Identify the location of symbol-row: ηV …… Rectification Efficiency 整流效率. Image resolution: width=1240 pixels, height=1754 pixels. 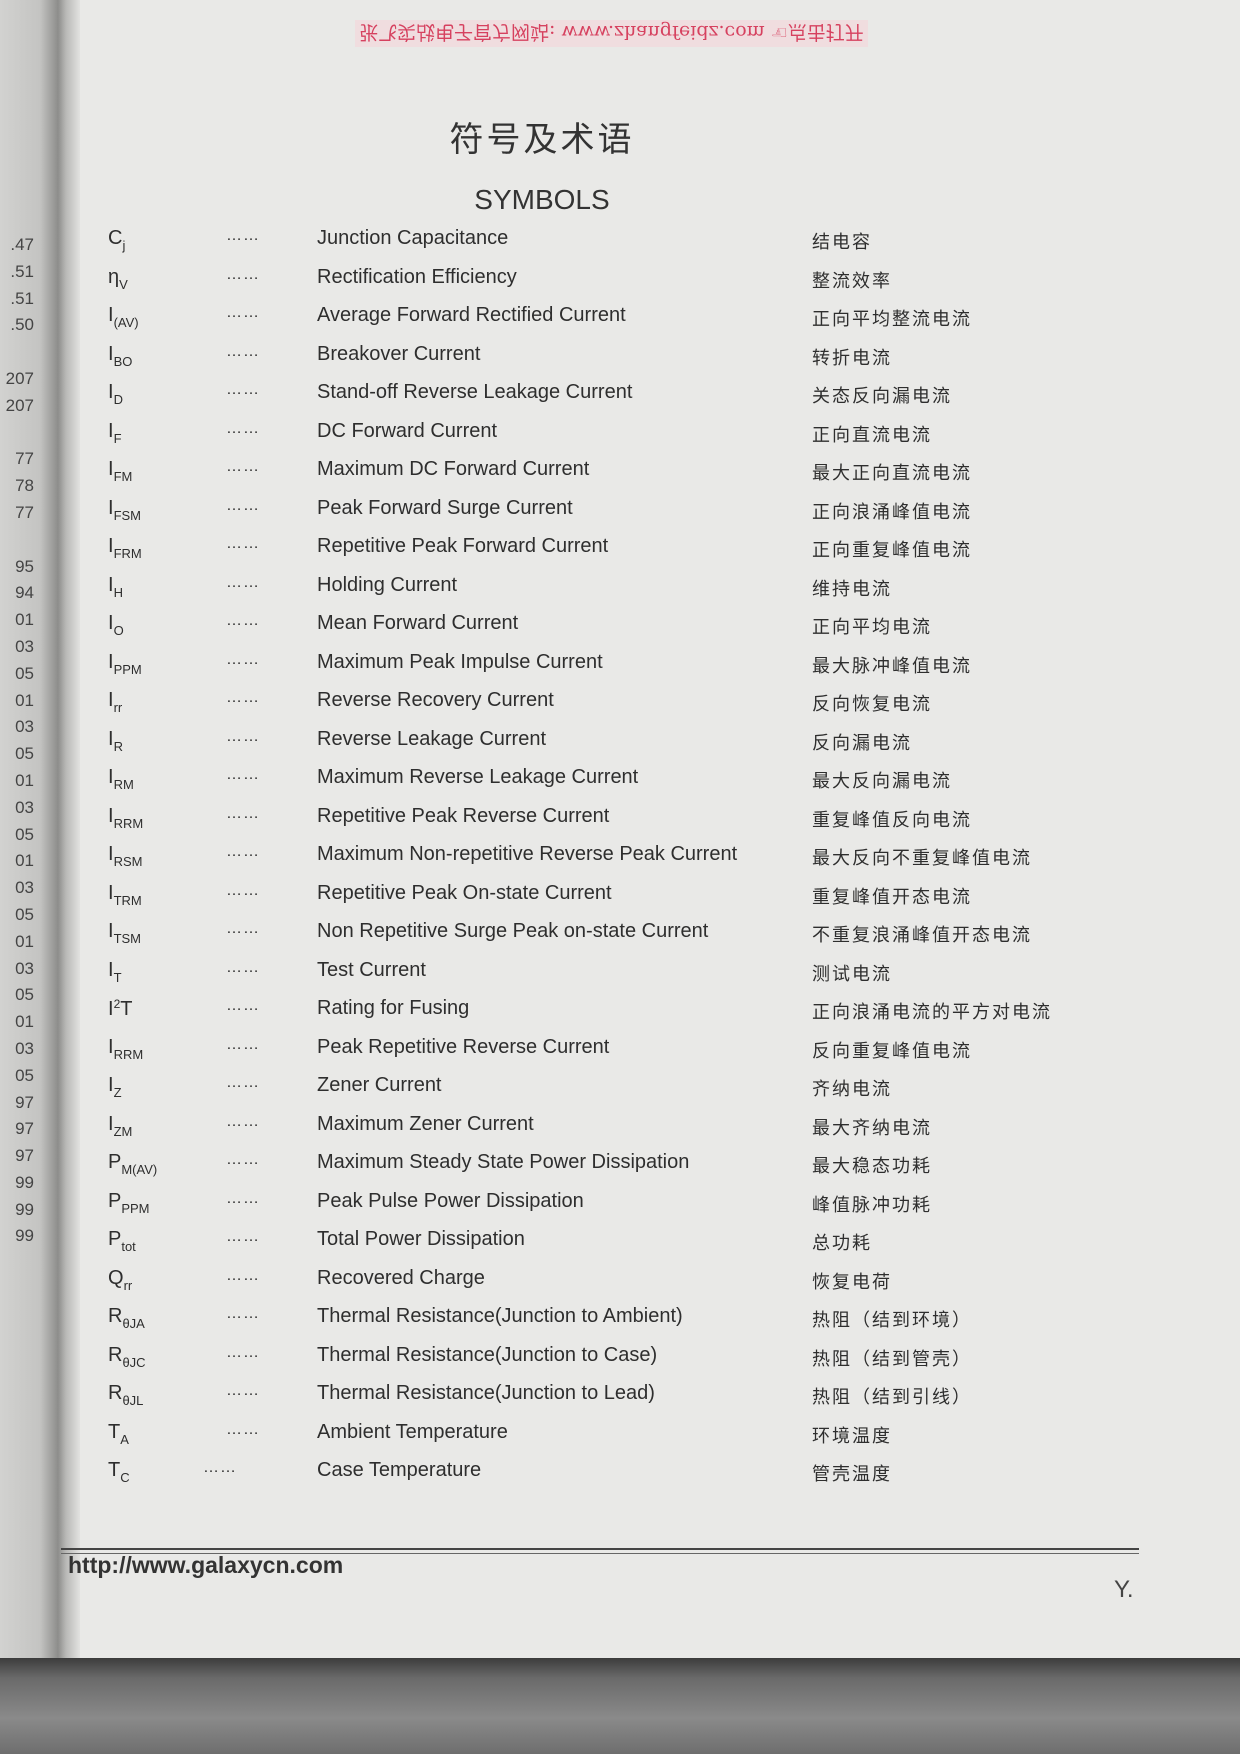
(600, 283).